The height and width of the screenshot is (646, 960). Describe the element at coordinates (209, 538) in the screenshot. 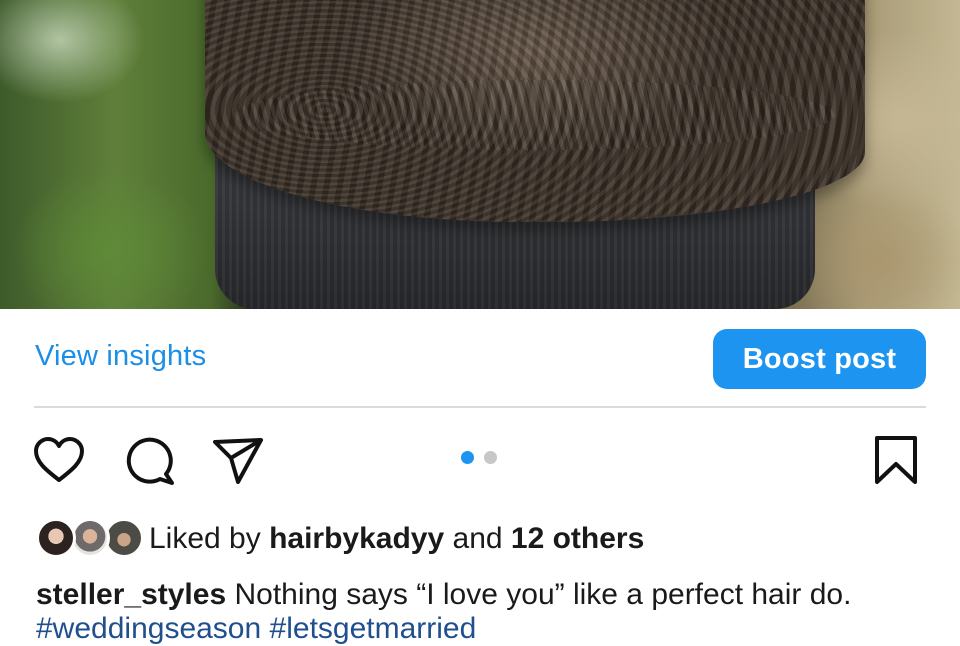

I see `liked-by-prefix: Liked by` at that location.